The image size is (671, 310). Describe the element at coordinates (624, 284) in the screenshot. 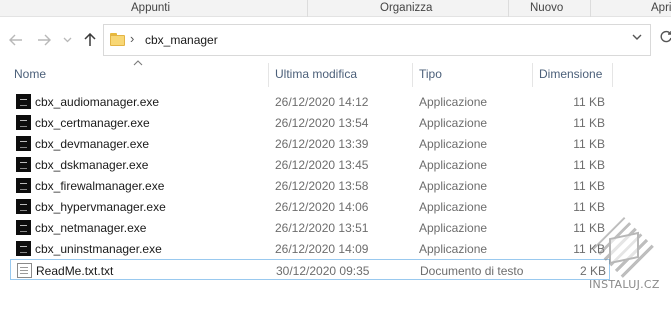

I see `watermark-text: INSTALUJ.CZ` at that location.